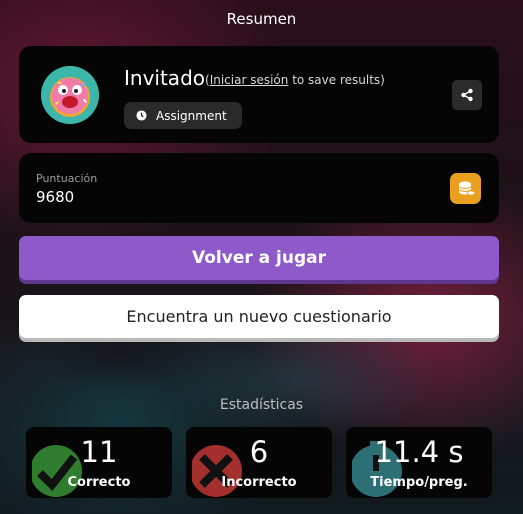 This screenshot has height=514, width=523. Describe the element at coordinates (419, 482) in the screenshot. I see `stat-time-label: Tiempo/preg.` at that location.